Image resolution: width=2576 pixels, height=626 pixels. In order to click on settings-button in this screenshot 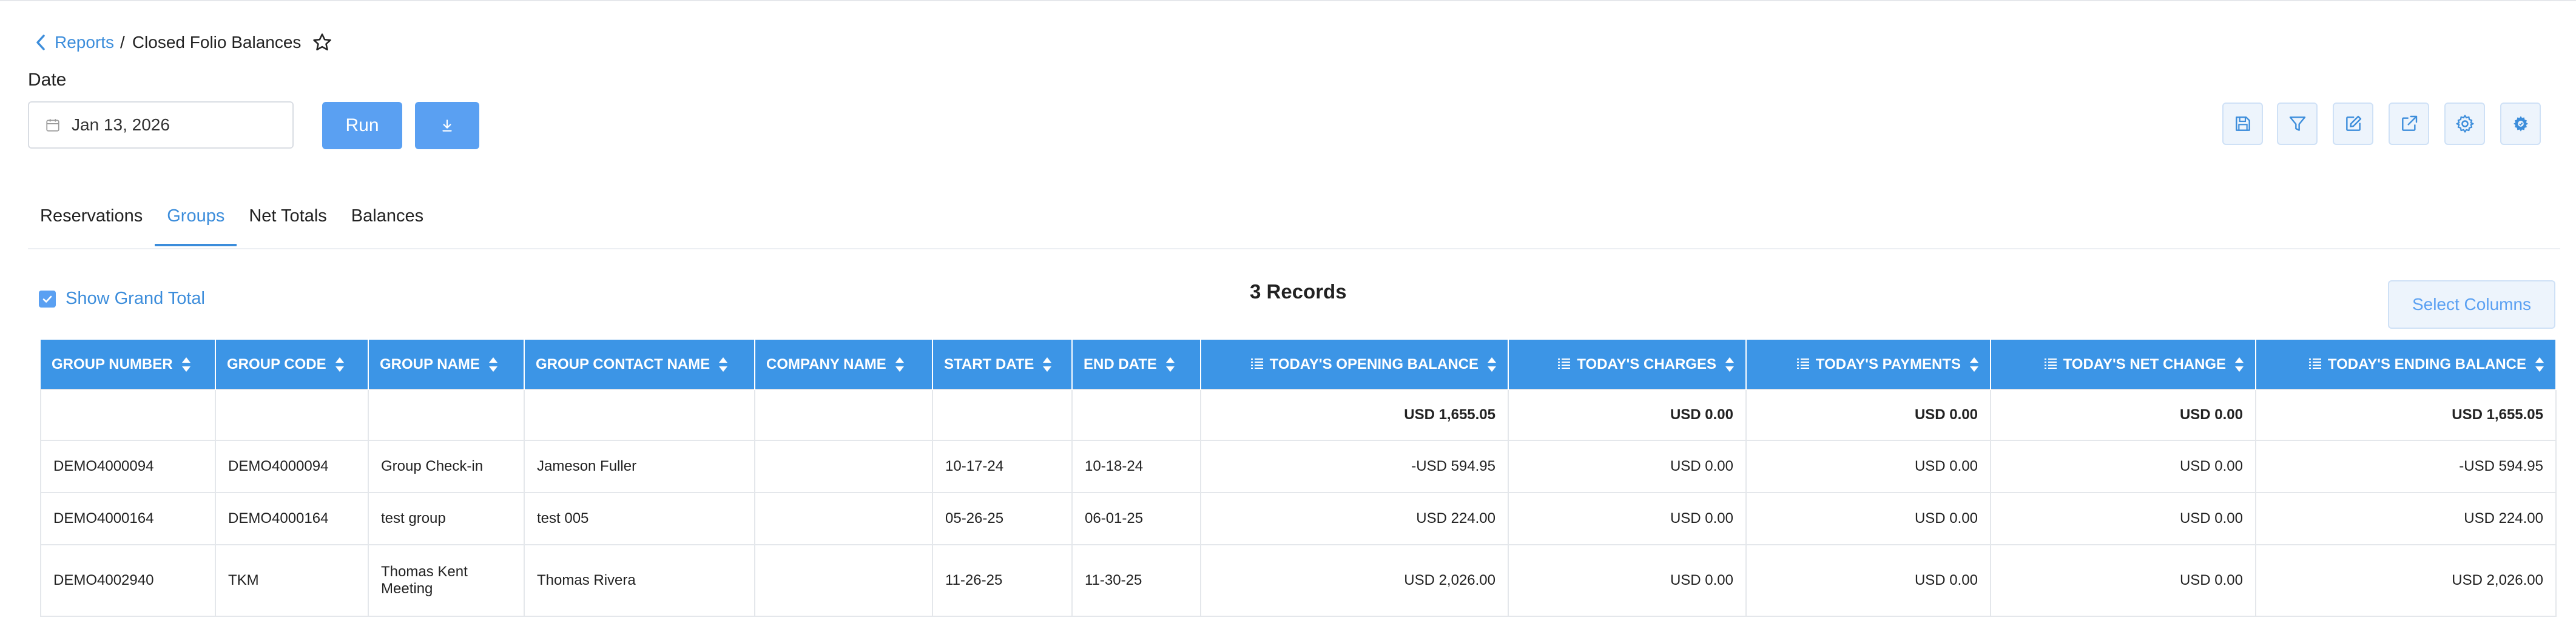, I will do `click(2465, 124)`.